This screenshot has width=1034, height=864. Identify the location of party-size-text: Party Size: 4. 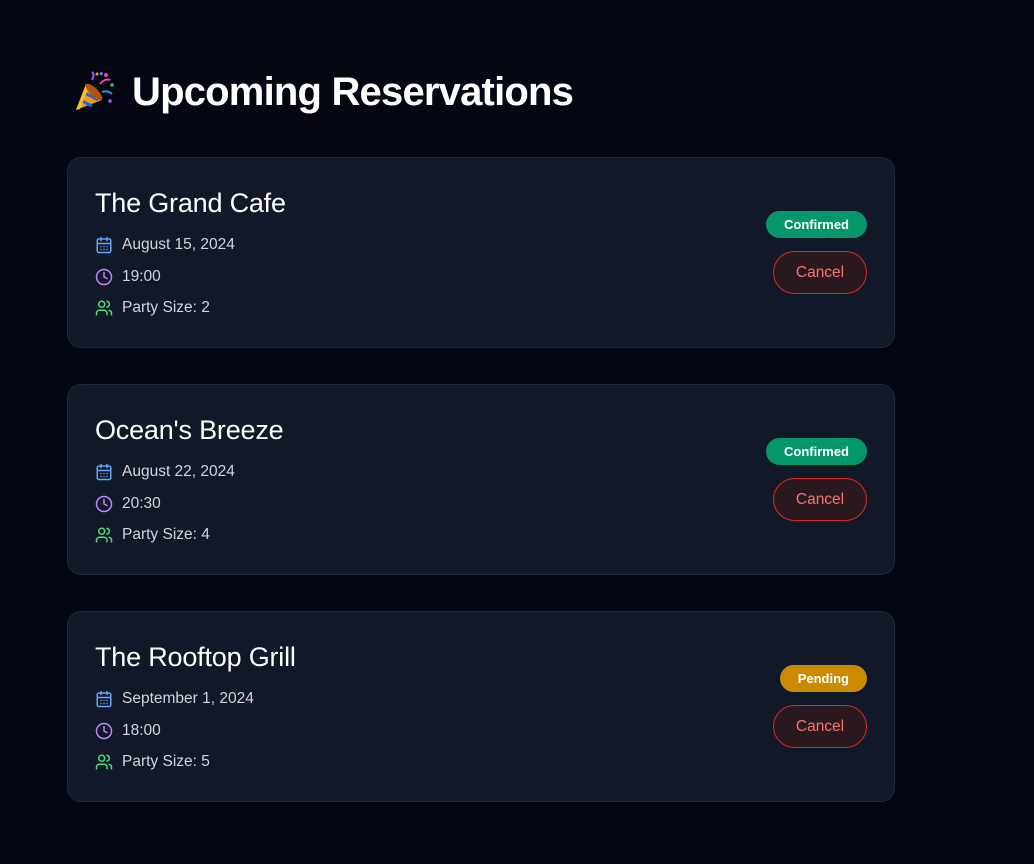
(166, 534).